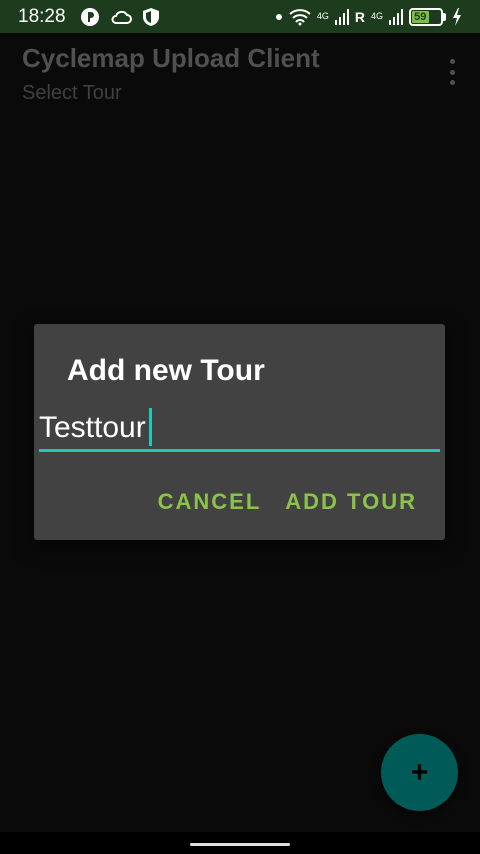 This screenshot has height=854, width=480. What do you see at coordinates (150, 427) in the screenshot?
I see `text-caret` at bounding box center [150, 427].